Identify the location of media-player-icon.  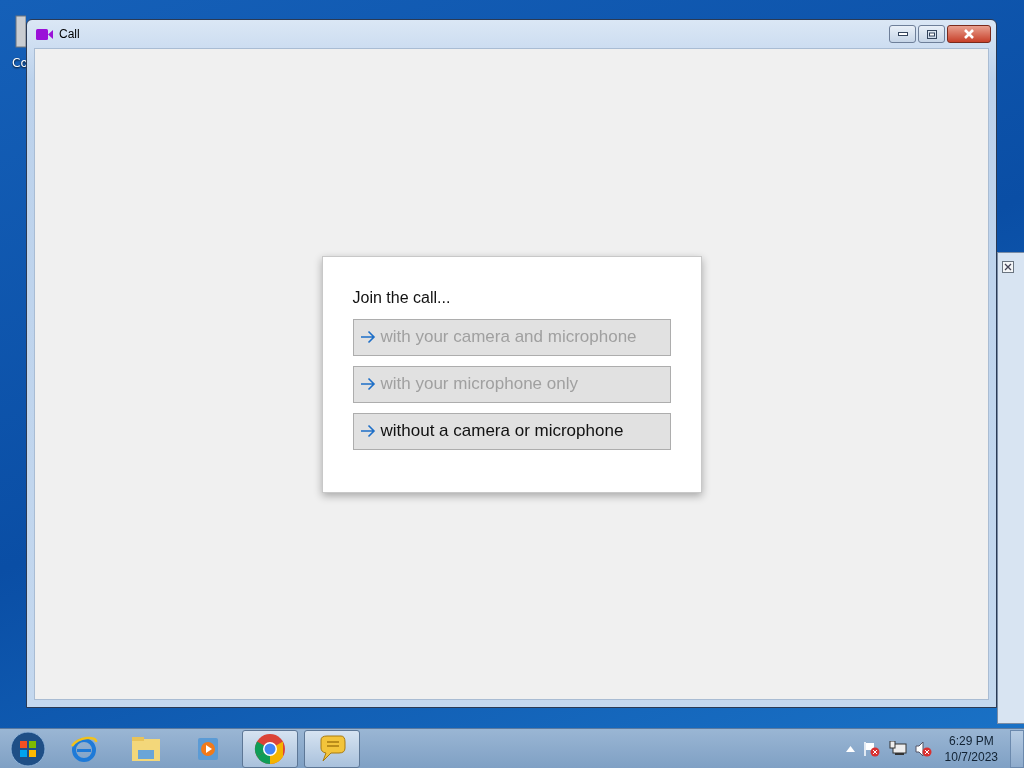
(208, 748).